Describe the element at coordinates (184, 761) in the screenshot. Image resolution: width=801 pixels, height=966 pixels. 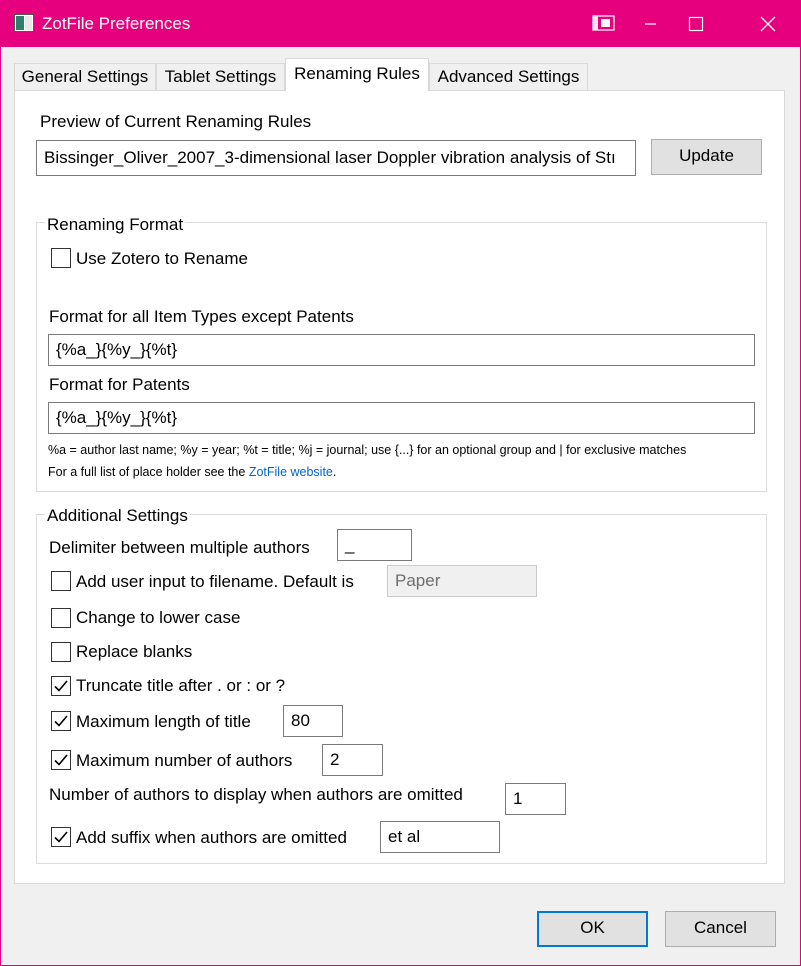
I see `max-authors-label: Maximum number of authors` at that location.